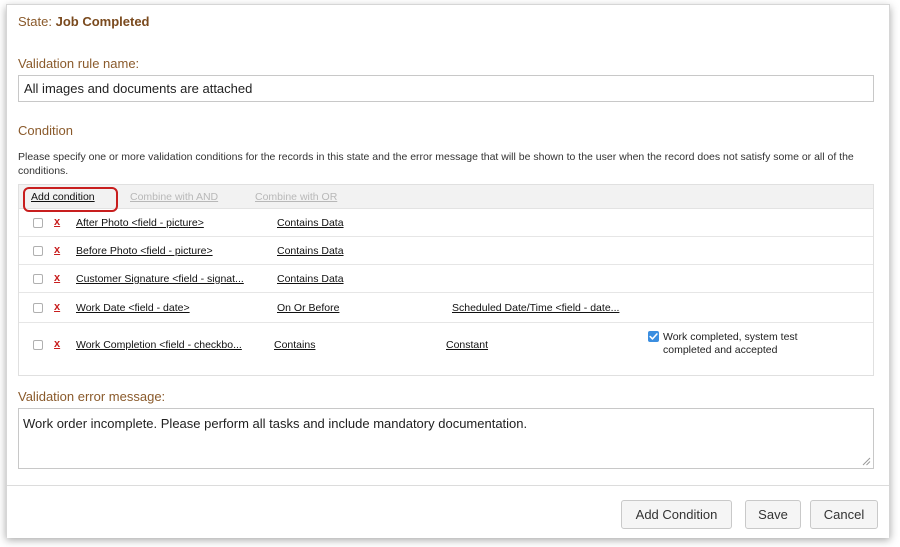 The image size is (900, 547). Describe the element at coordinates (308, 308) in the screenshot. I see `condition-operator: On Or Before` at that location.